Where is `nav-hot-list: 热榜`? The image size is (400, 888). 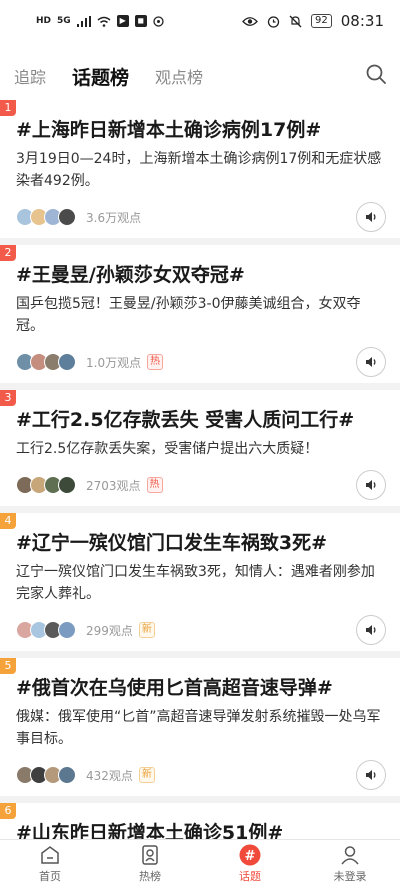
nav-hot-list: 热榜 is located at coordinates (150, 864).